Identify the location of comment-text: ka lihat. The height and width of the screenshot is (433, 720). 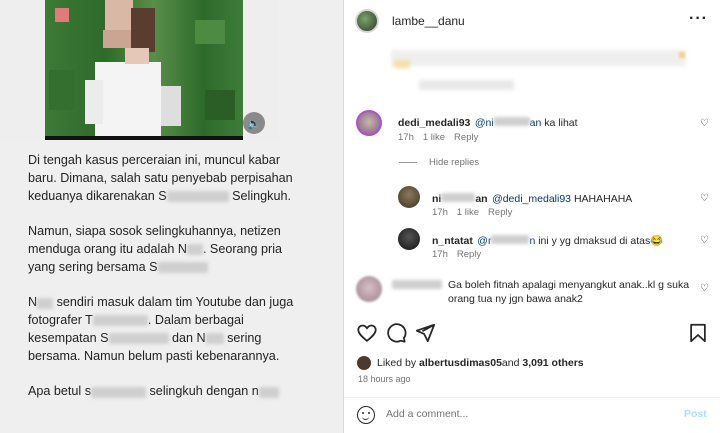
(559, 123).